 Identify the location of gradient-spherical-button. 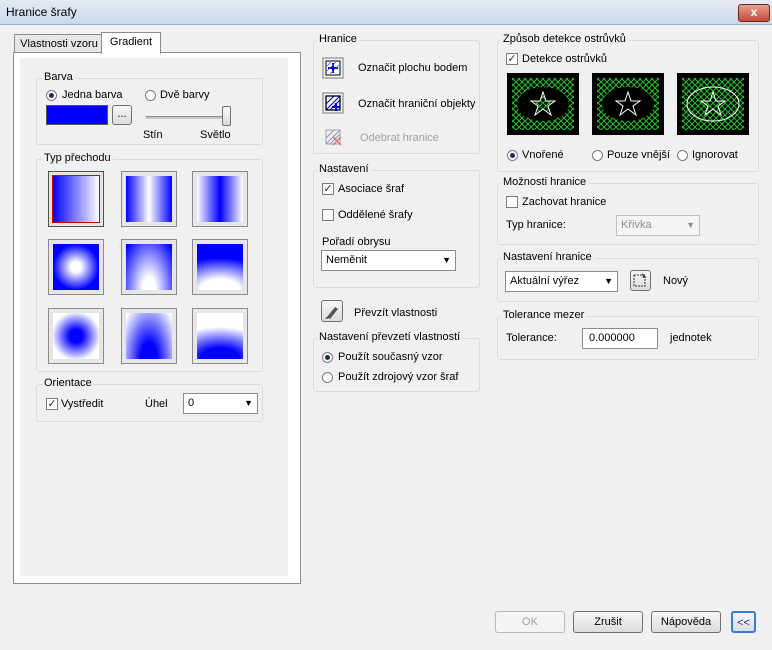
(76, 336).